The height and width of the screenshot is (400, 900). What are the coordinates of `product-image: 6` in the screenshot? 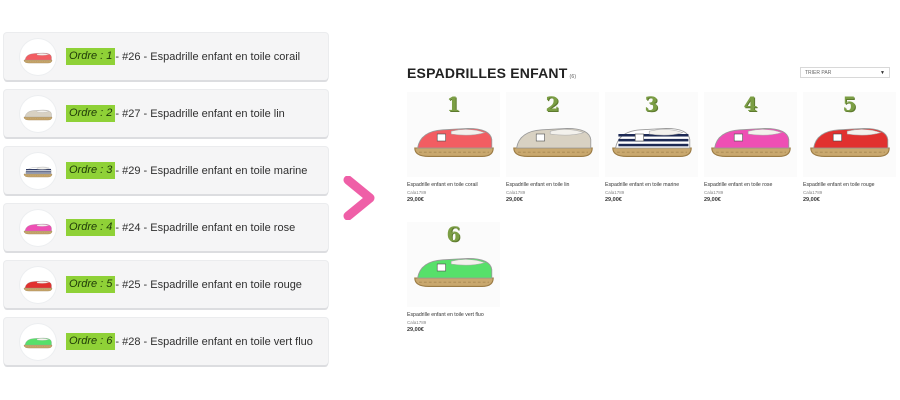 It's located at (453, 264).